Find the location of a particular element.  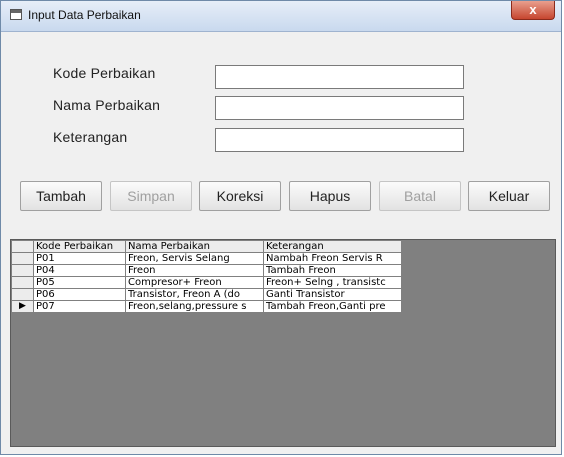

nama-perbaikan-label: Nama Perbaikan is located at coordinates (107, 105).